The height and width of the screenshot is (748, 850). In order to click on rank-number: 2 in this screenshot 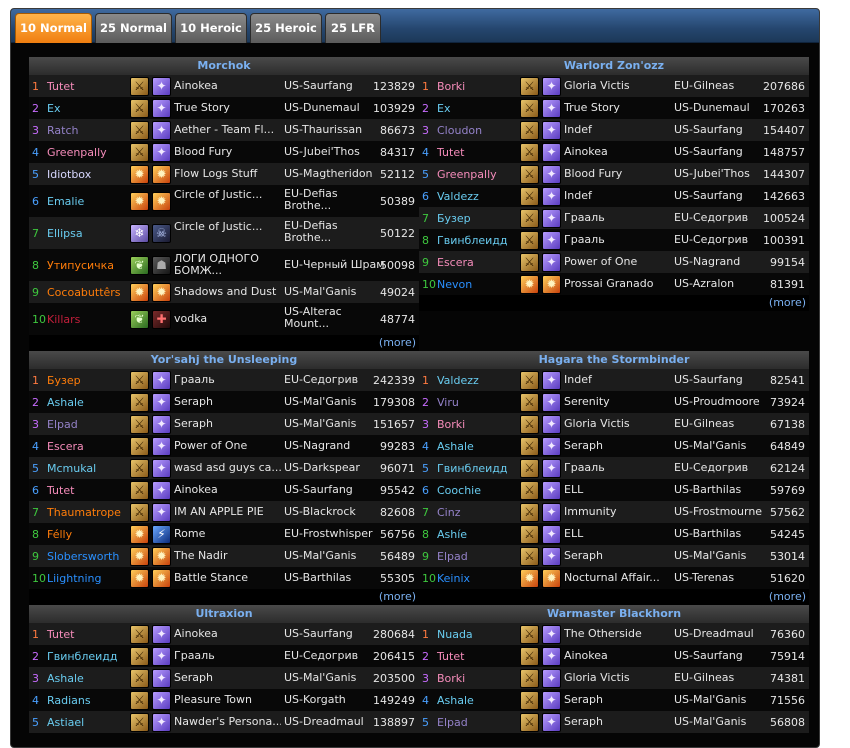, I will do `click(425, 108)`.